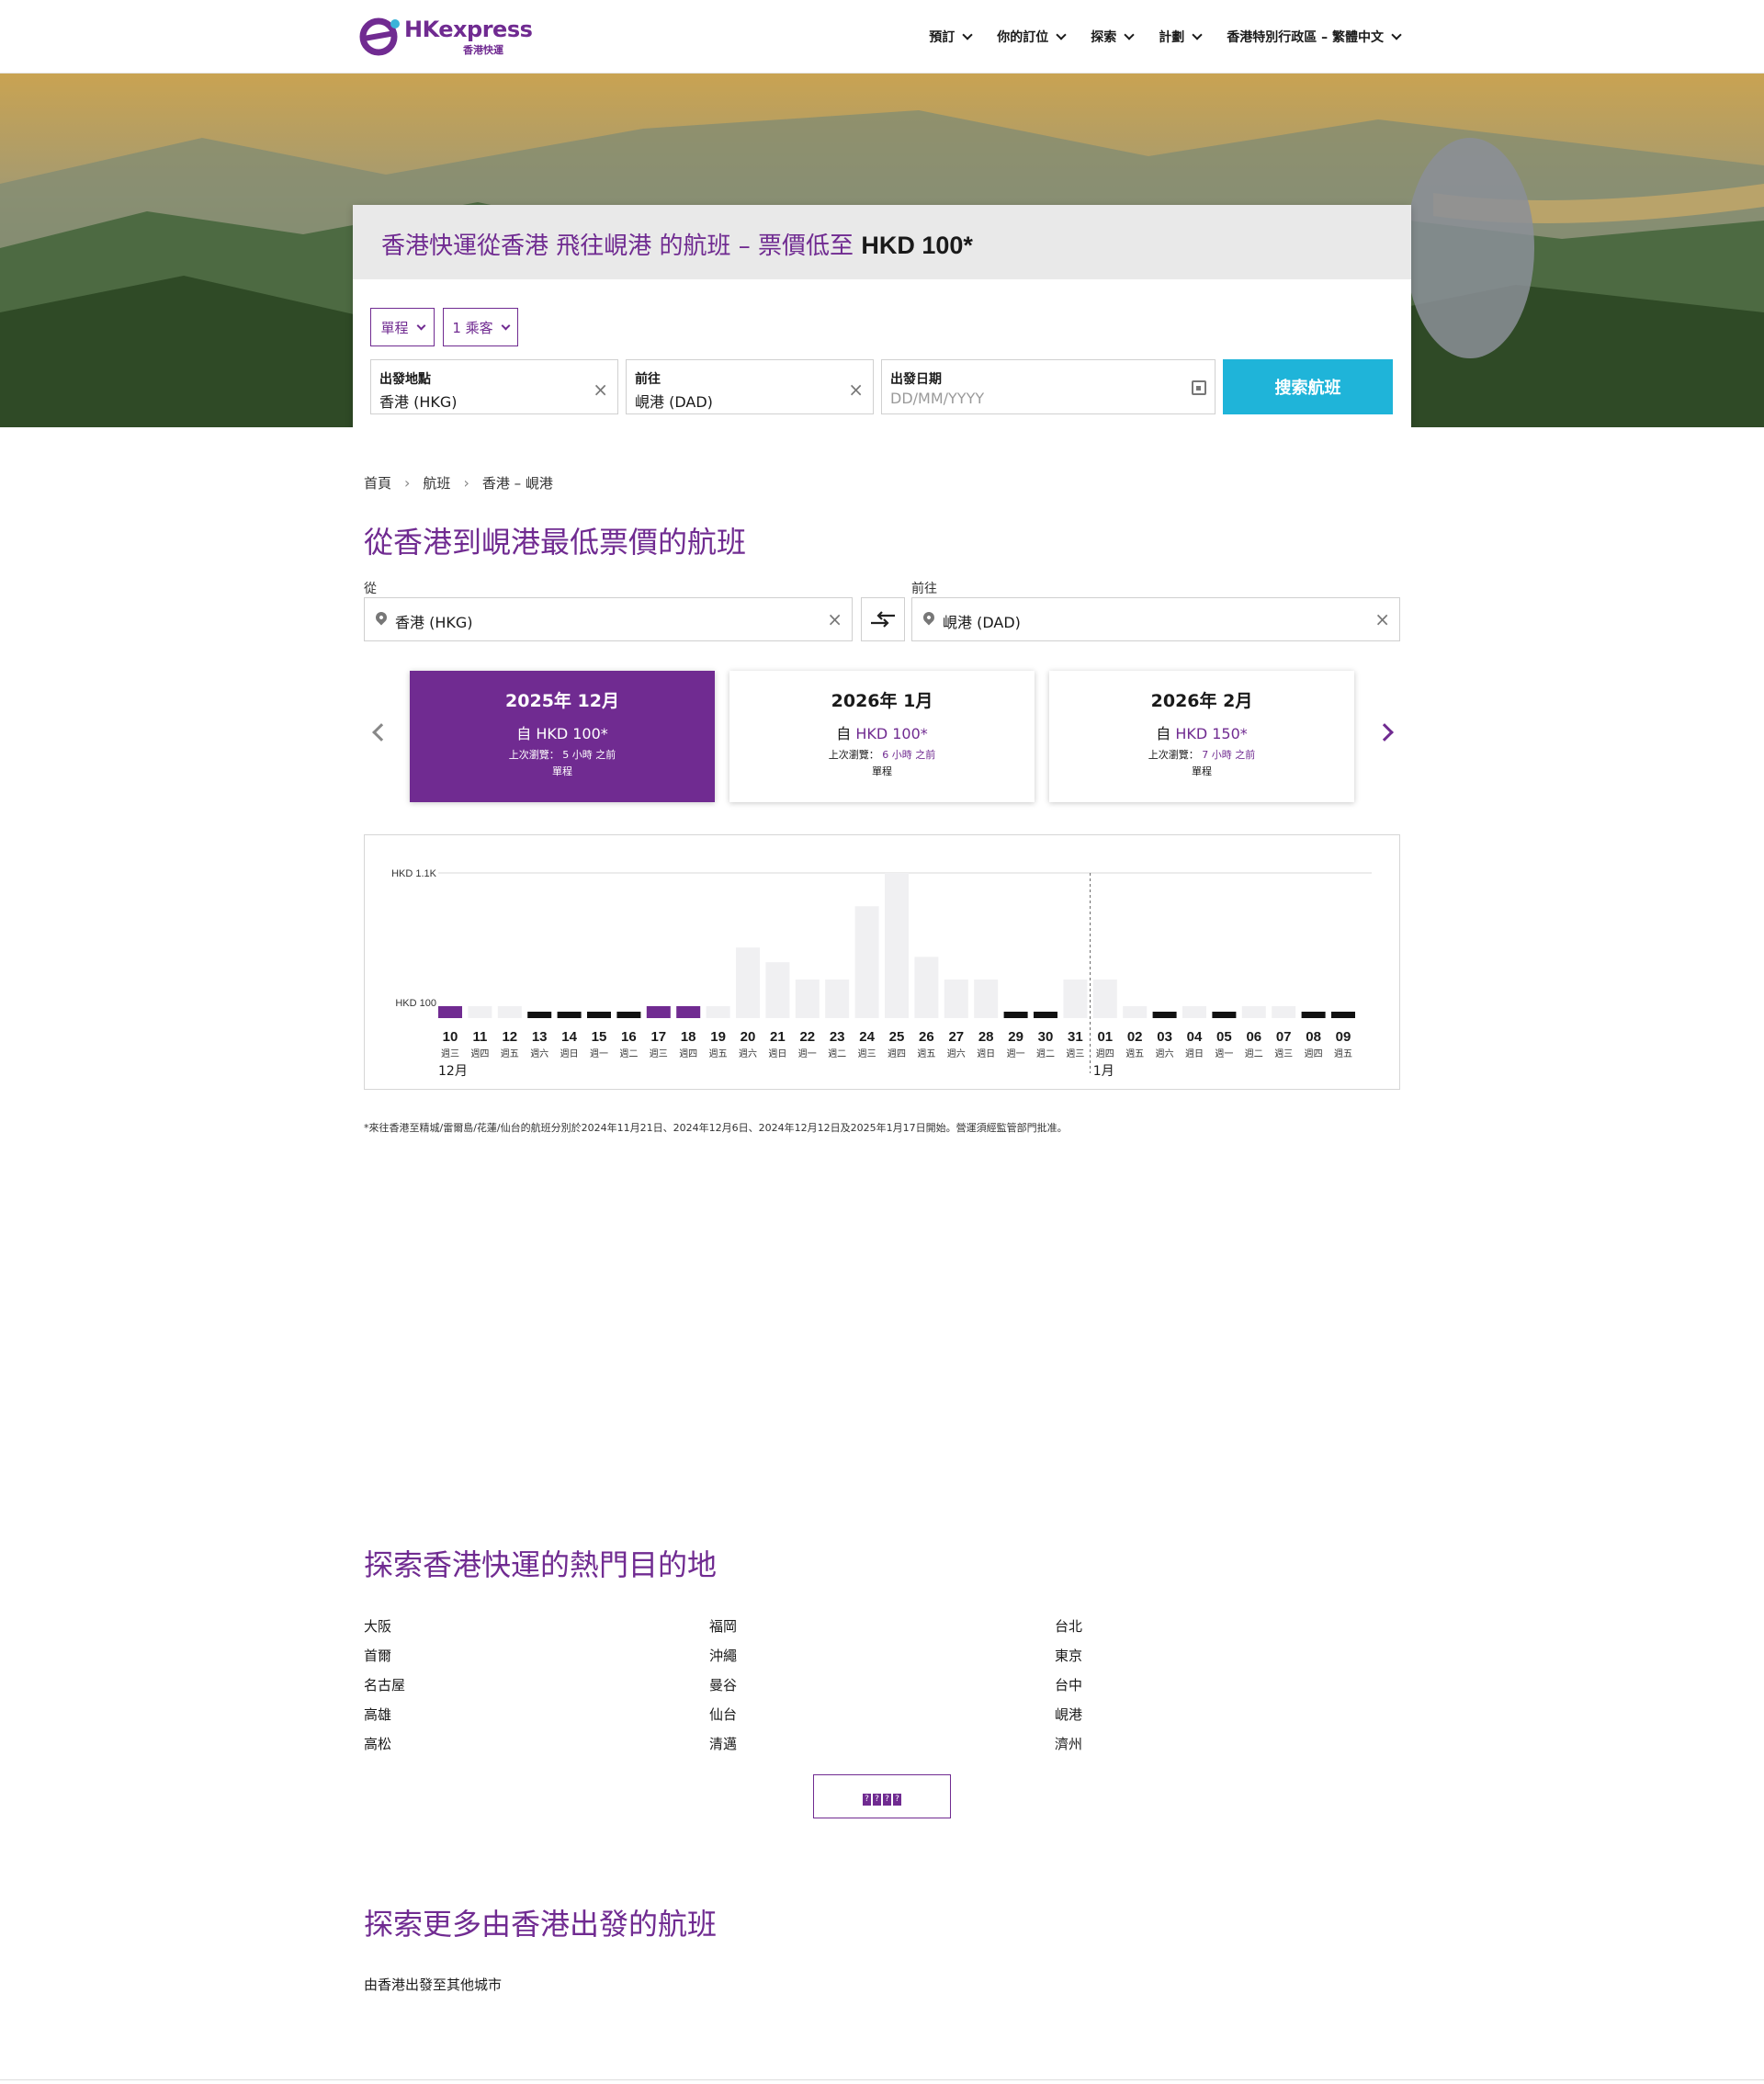 The height and width of the screenshot is (2084, 1764). I want to click on chart-x-tick-label: 30, so click(1046, 1037).